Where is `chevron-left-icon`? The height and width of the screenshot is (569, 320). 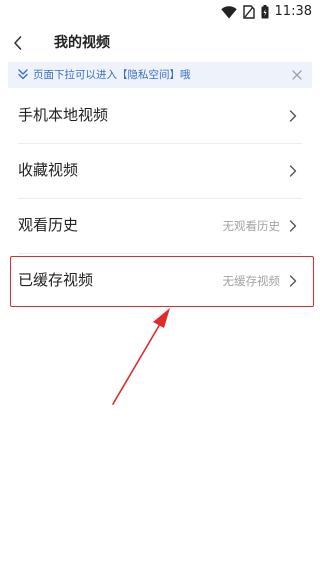 chevron-left-icon is located at coordinates (18, 43).